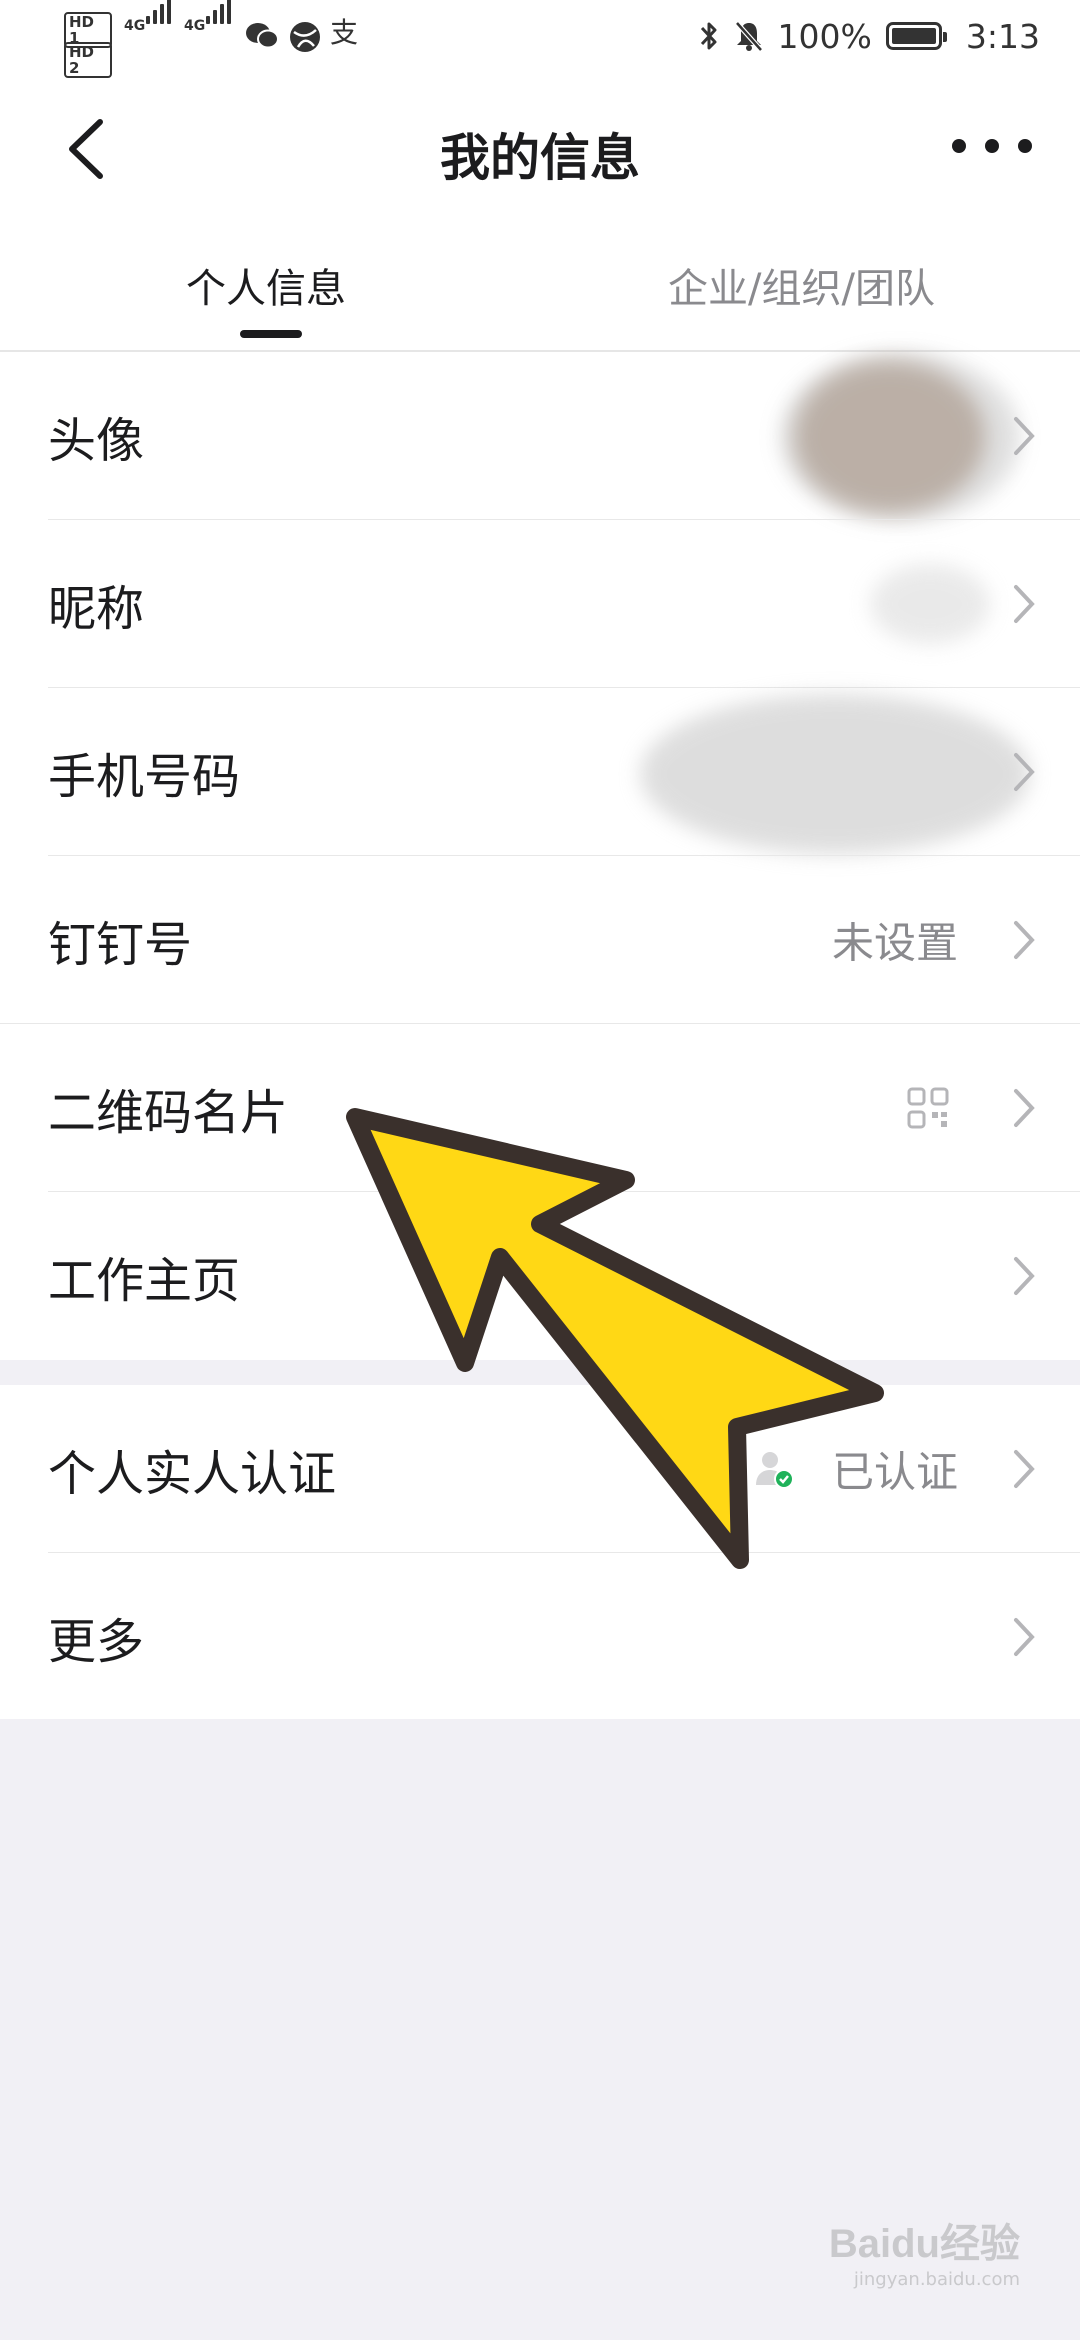  I want to click on sim2-indicator: HD 2, so click(90, 60).